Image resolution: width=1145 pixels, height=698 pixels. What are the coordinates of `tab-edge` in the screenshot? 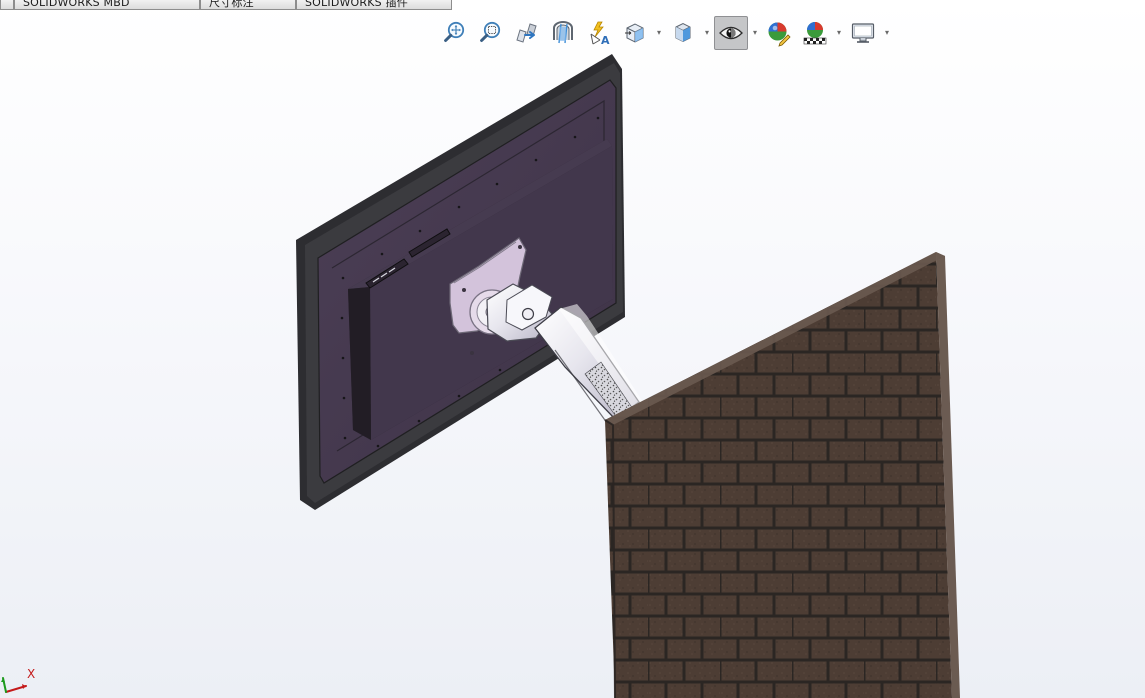 It's located at (7, 5).